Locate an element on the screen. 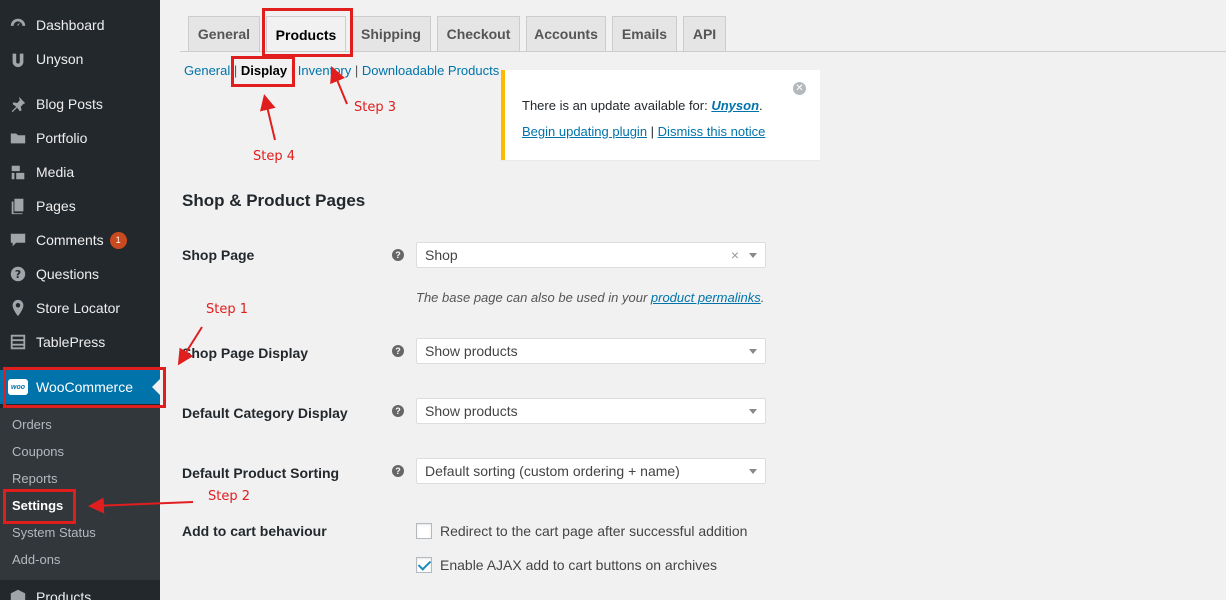  submenu-item-add-ons: Add-ons is located at coordinates (36, 559).